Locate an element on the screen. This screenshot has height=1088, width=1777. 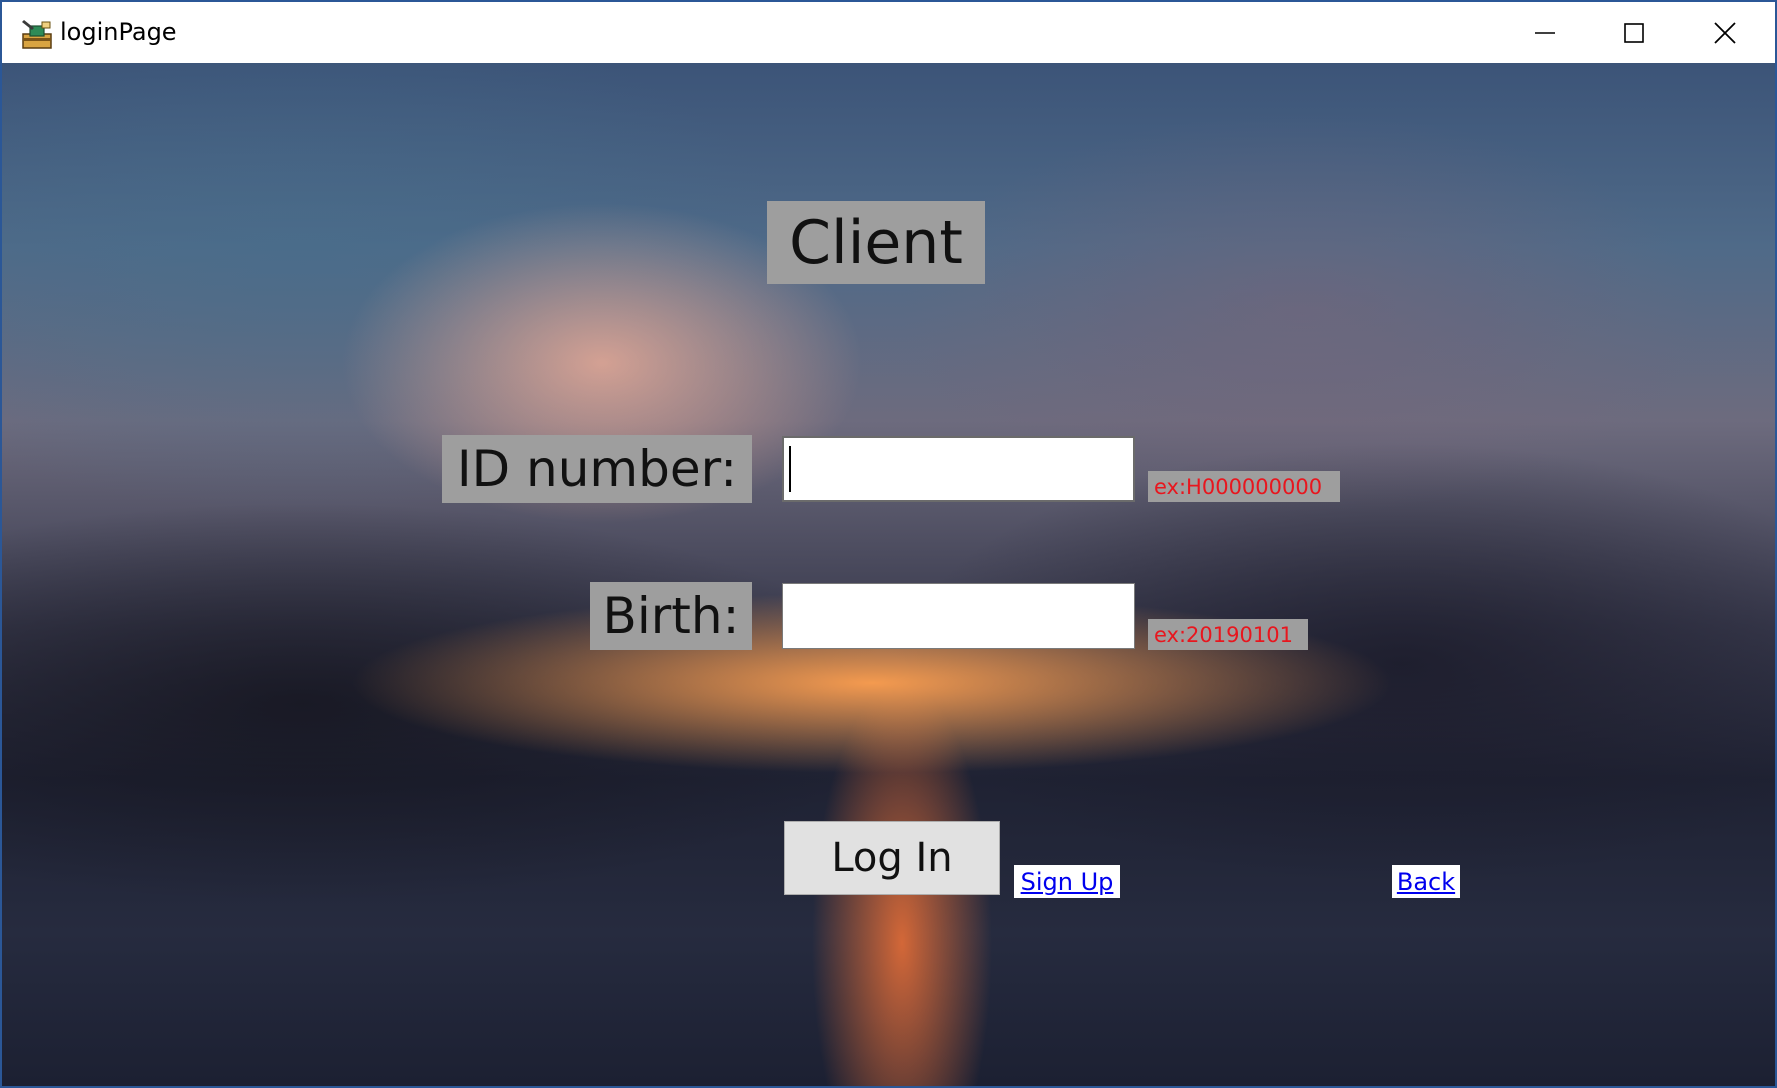
maximize-icon is located at coordinates (1634, 32).